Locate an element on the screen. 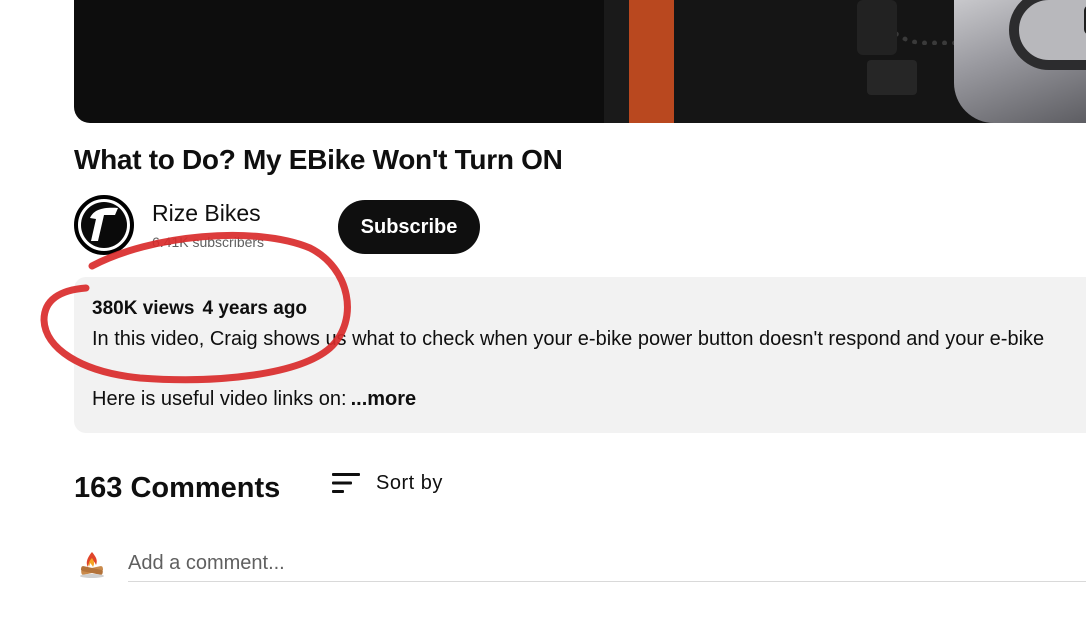 The width and height of the screenshot is (1086, 632). subscriber-count: 6.41K subscribers is located at coordinates (208, 242).